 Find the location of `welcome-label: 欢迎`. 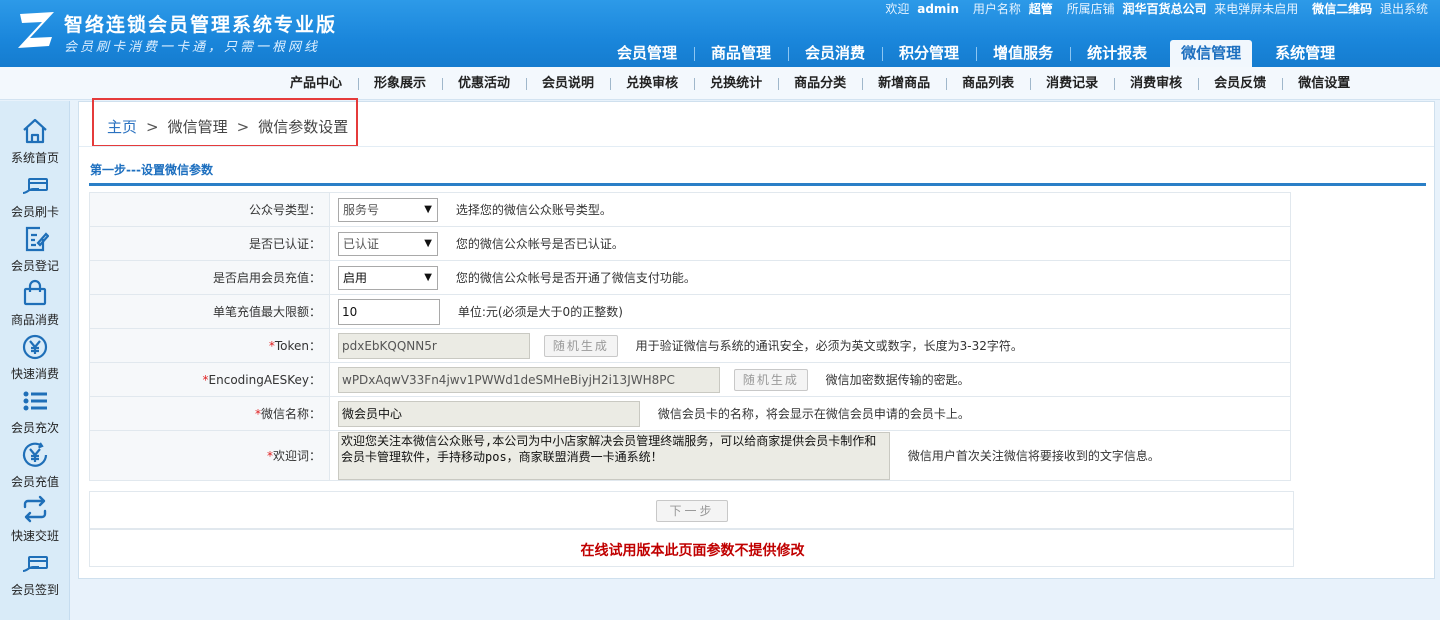

welcome-label: 欢迎 is located at coordinates (897, 9).